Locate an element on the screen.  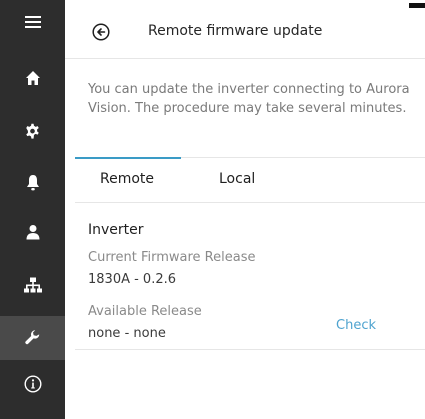
available-release-value: none - none is located at coordinates (127, 333).